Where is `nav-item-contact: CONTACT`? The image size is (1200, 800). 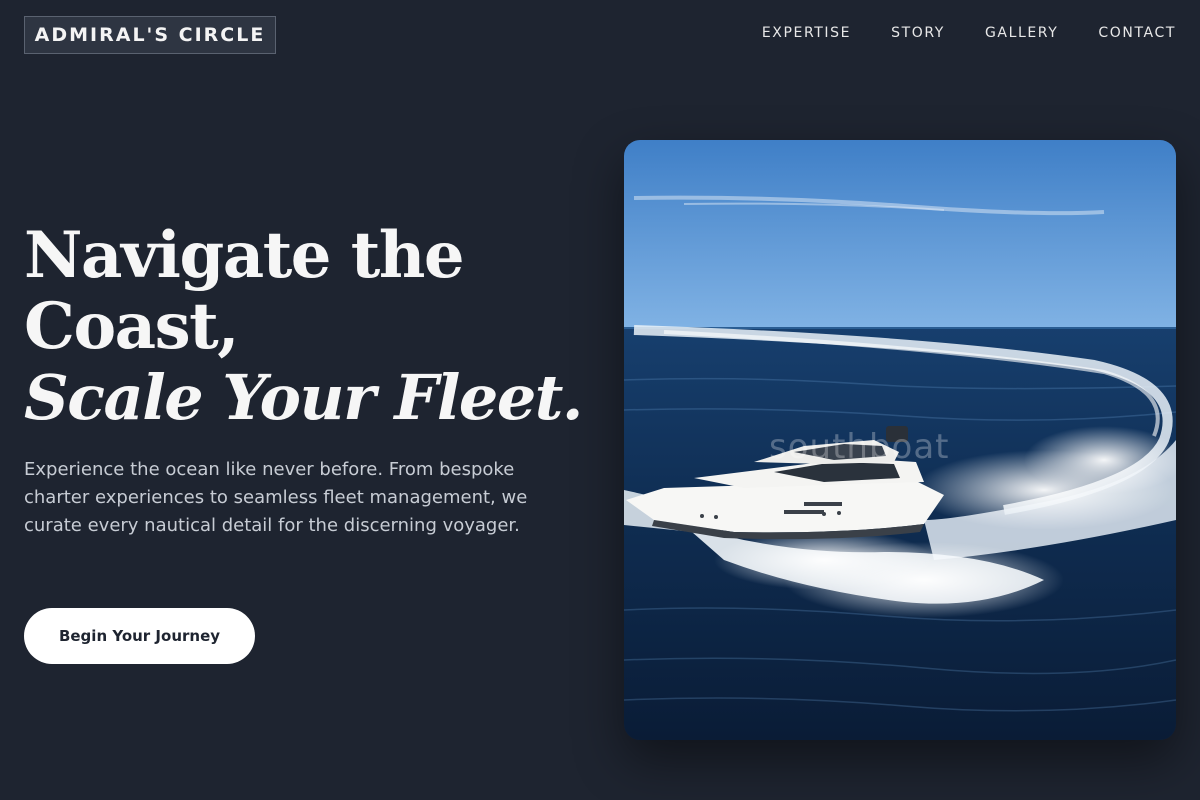
nav-item-contact: CONTACT is located at coordinates (1137, 33).